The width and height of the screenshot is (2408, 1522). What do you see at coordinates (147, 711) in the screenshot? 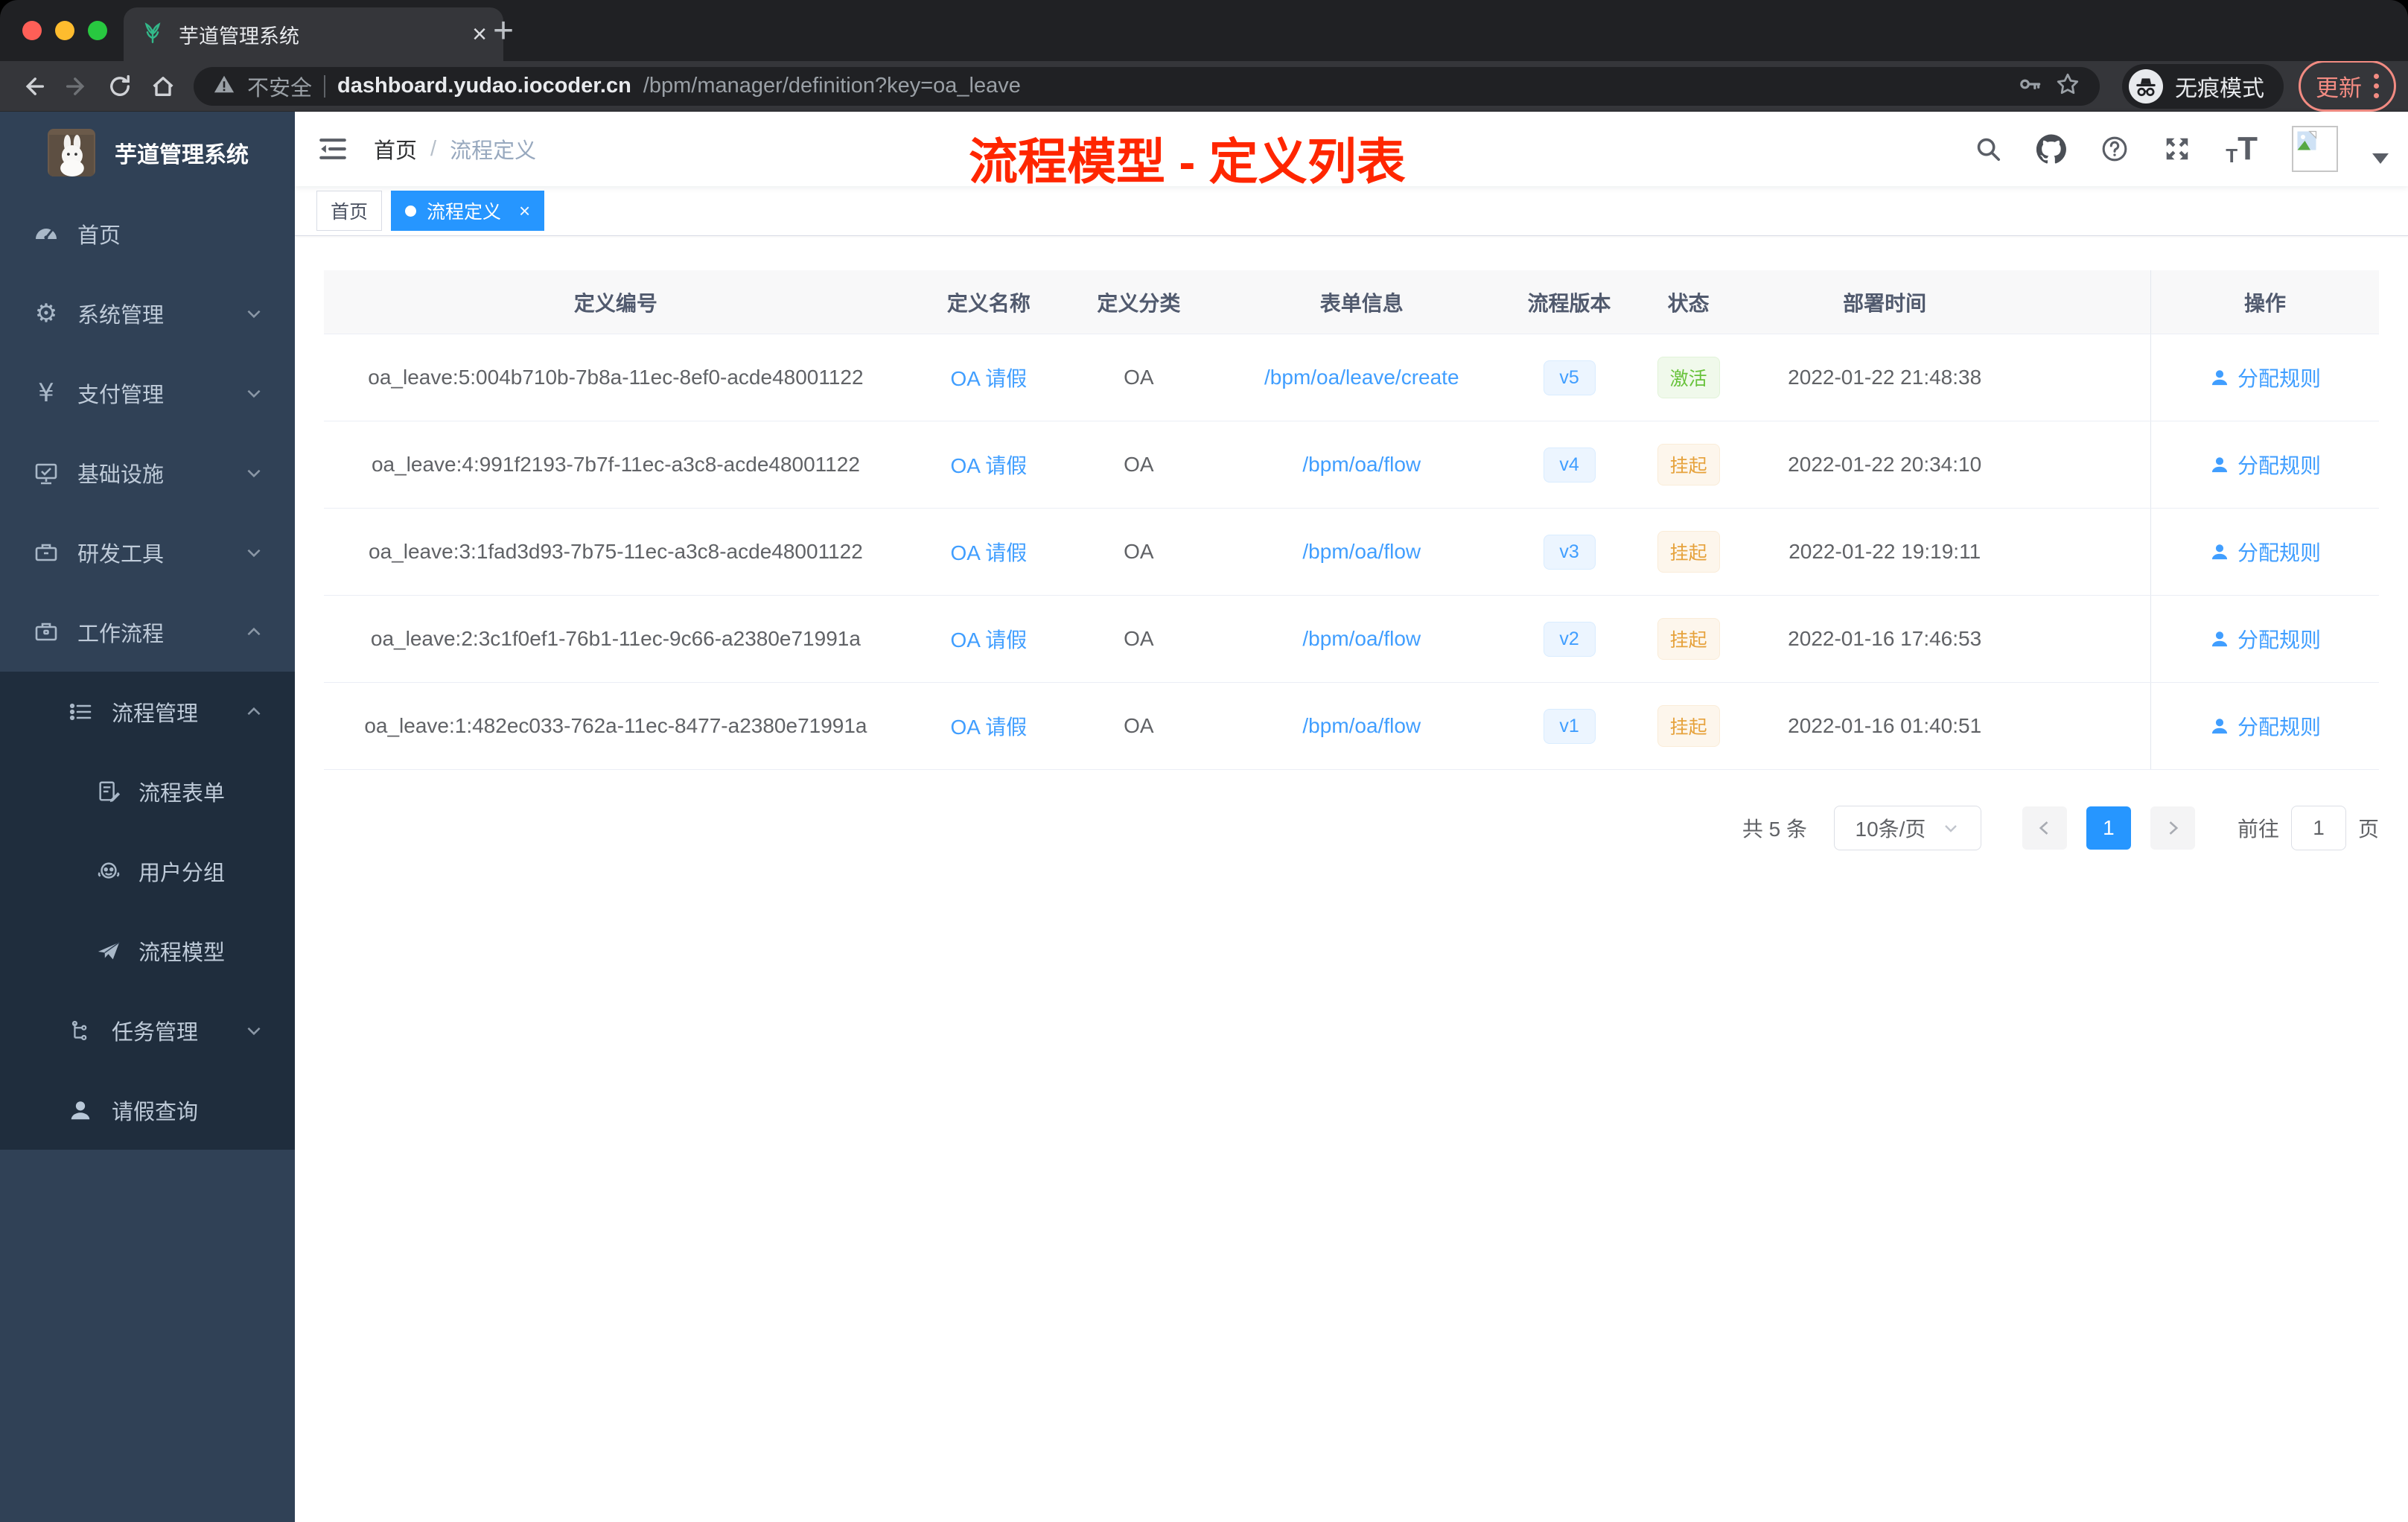
I see `sidebar-item-process-management: 流程管理` at bounding box center [147, 711].